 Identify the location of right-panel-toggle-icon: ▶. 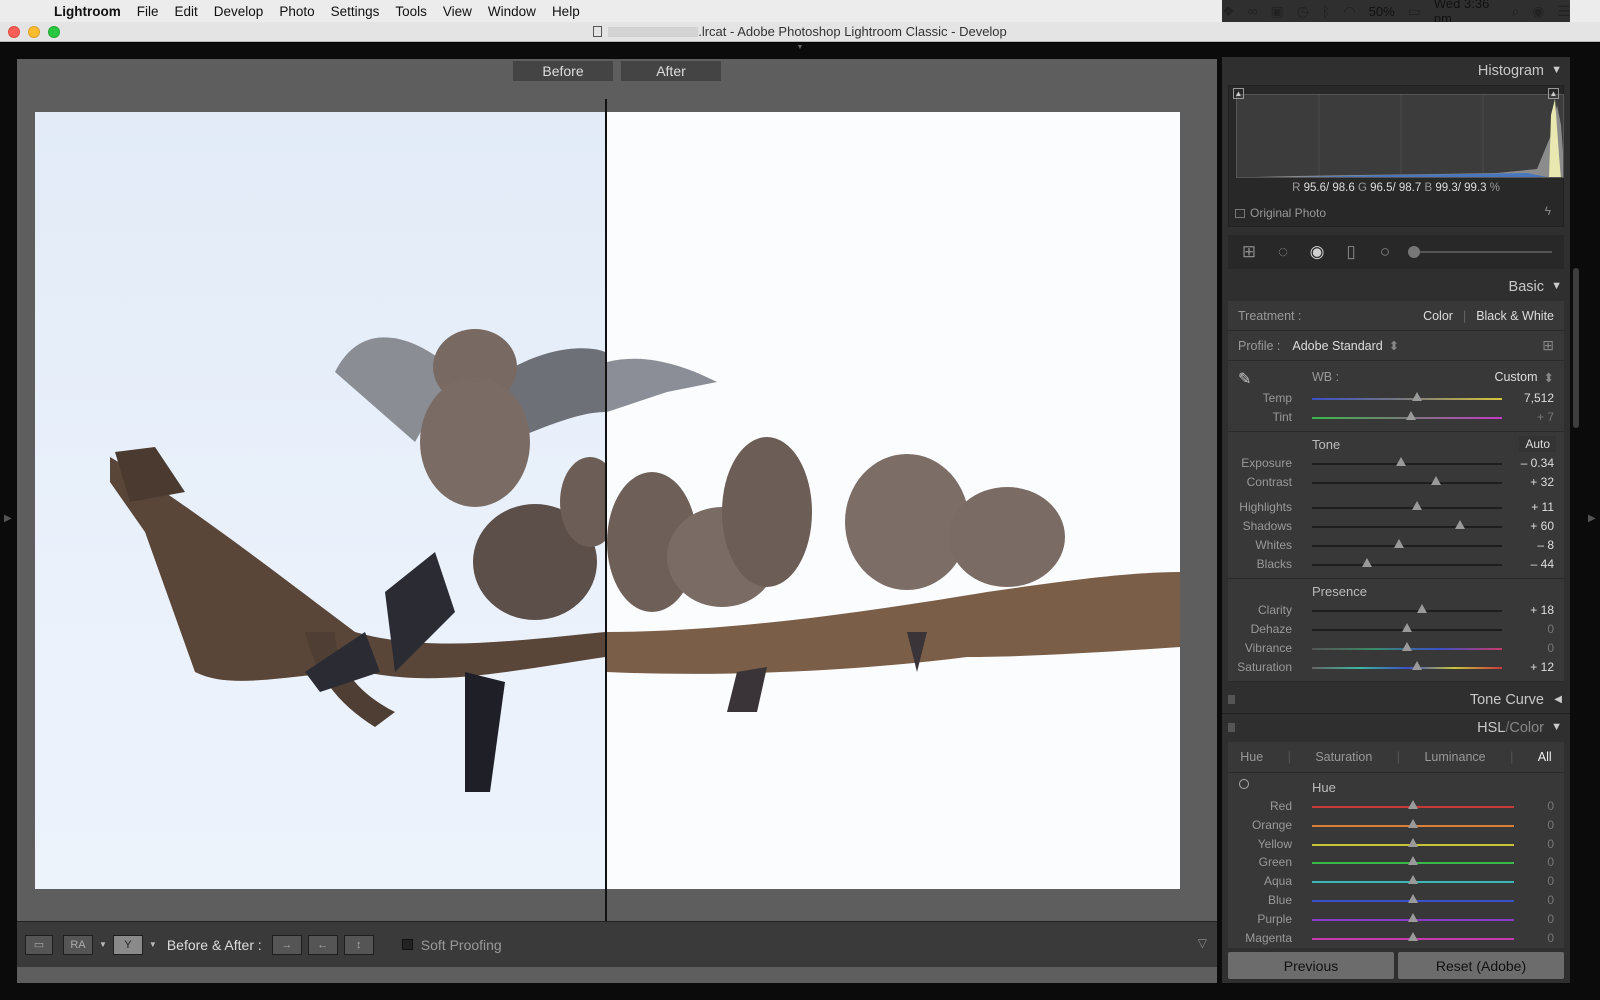
(1592, 518).